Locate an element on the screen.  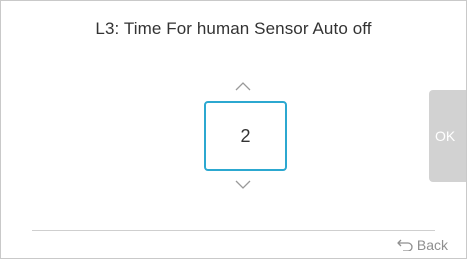
chevron-up-icon is located at coordinates (243, 86).